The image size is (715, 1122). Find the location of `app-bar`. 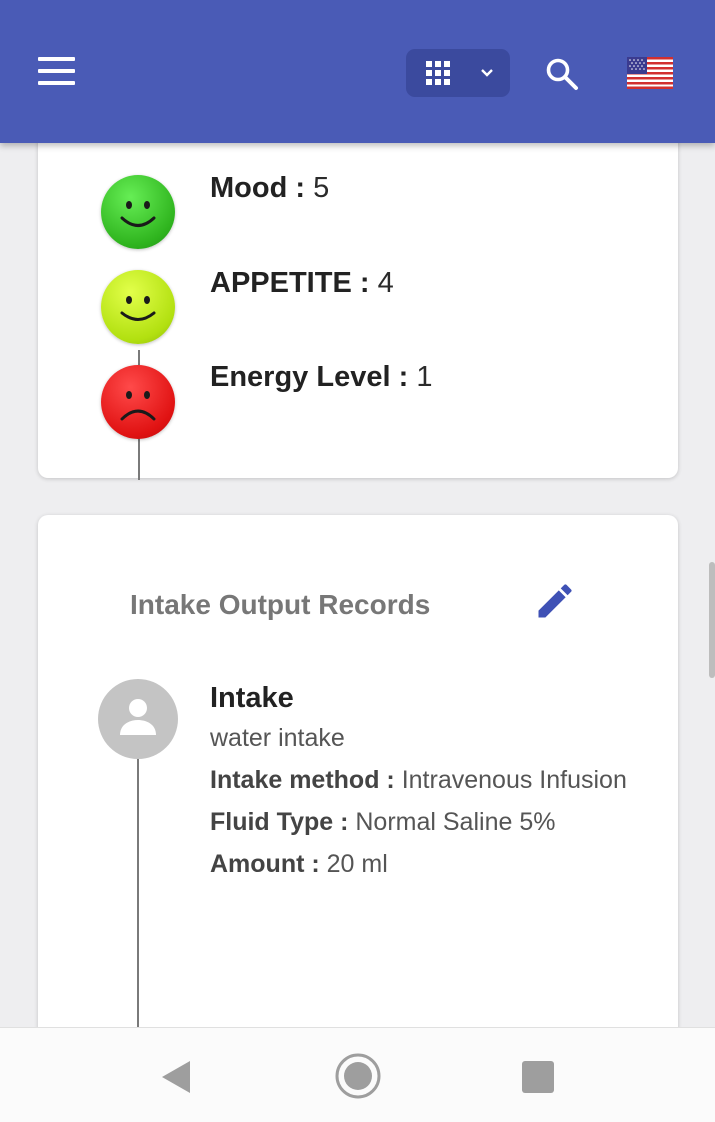

app-bar is located at coordinates (357, 71).